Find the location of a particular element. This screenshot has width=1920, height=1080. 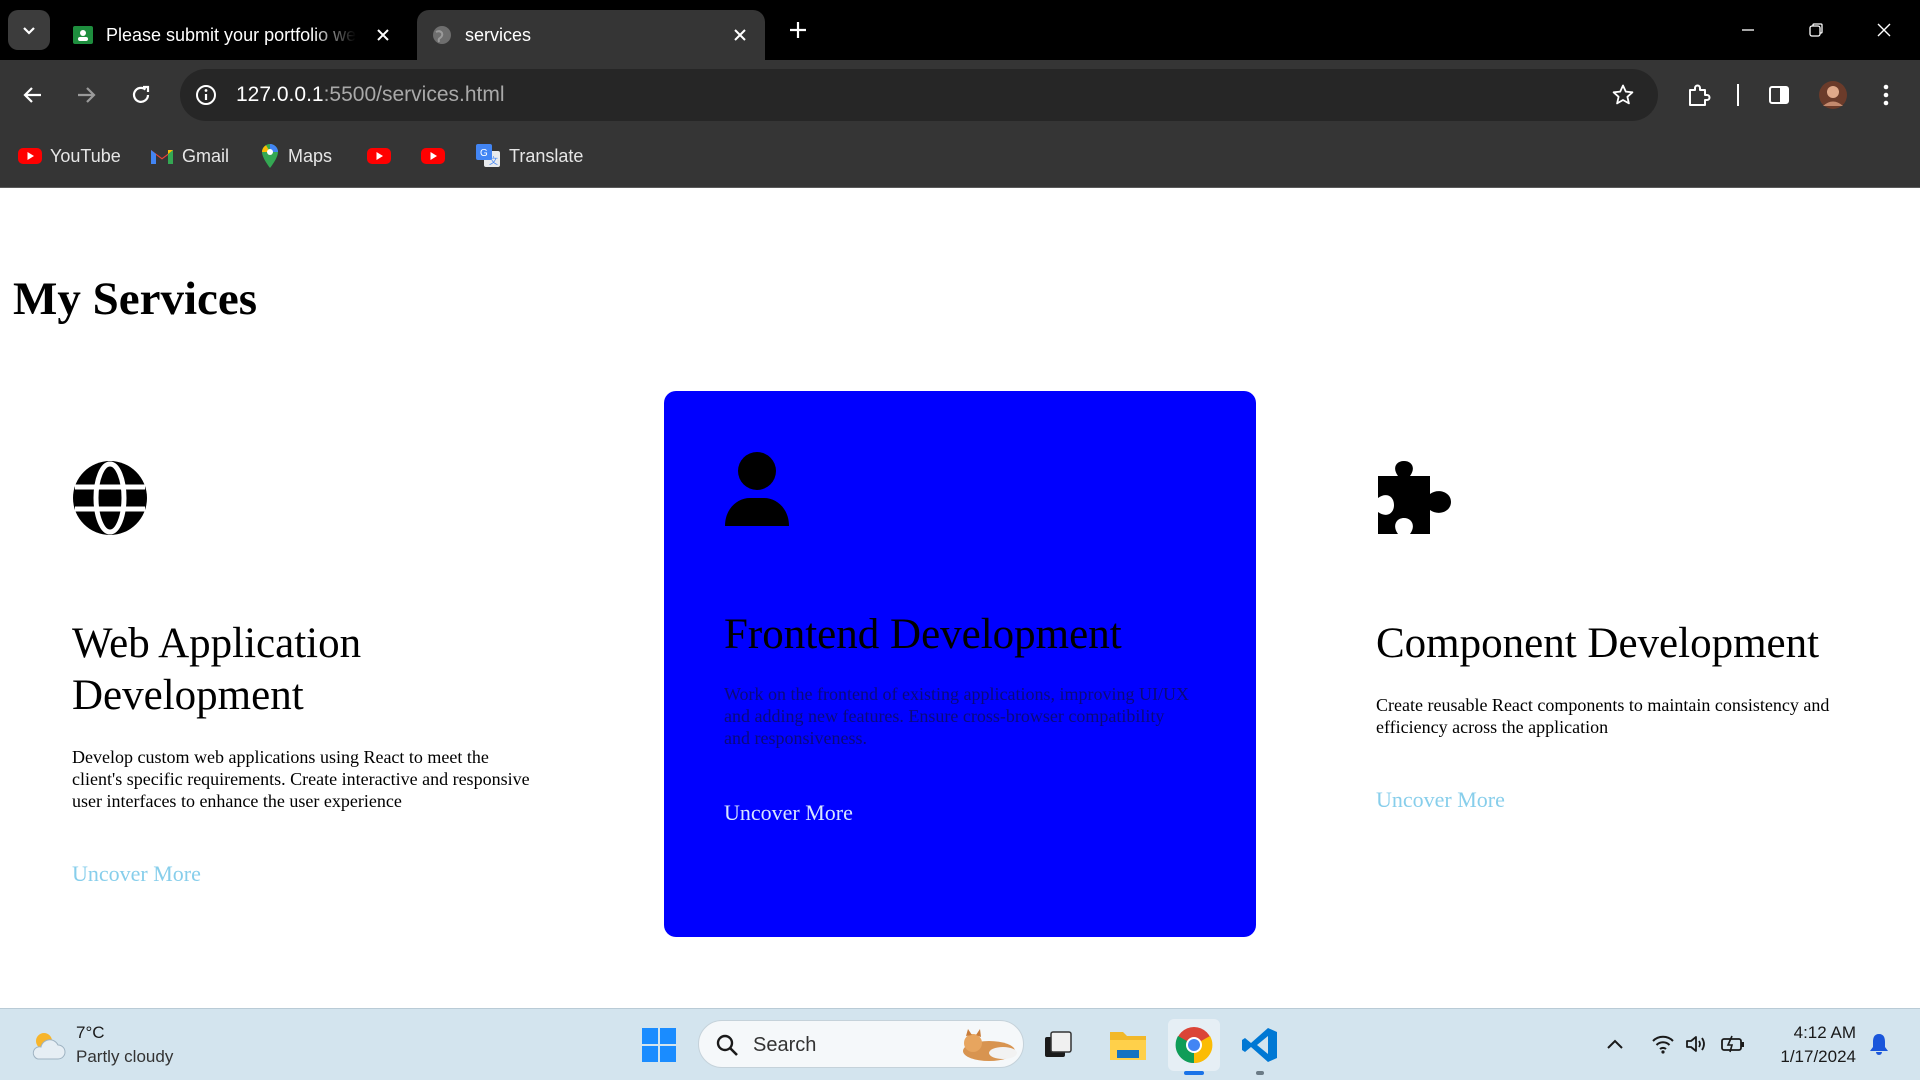

site-info-icon is located at coordinates (206, 95).